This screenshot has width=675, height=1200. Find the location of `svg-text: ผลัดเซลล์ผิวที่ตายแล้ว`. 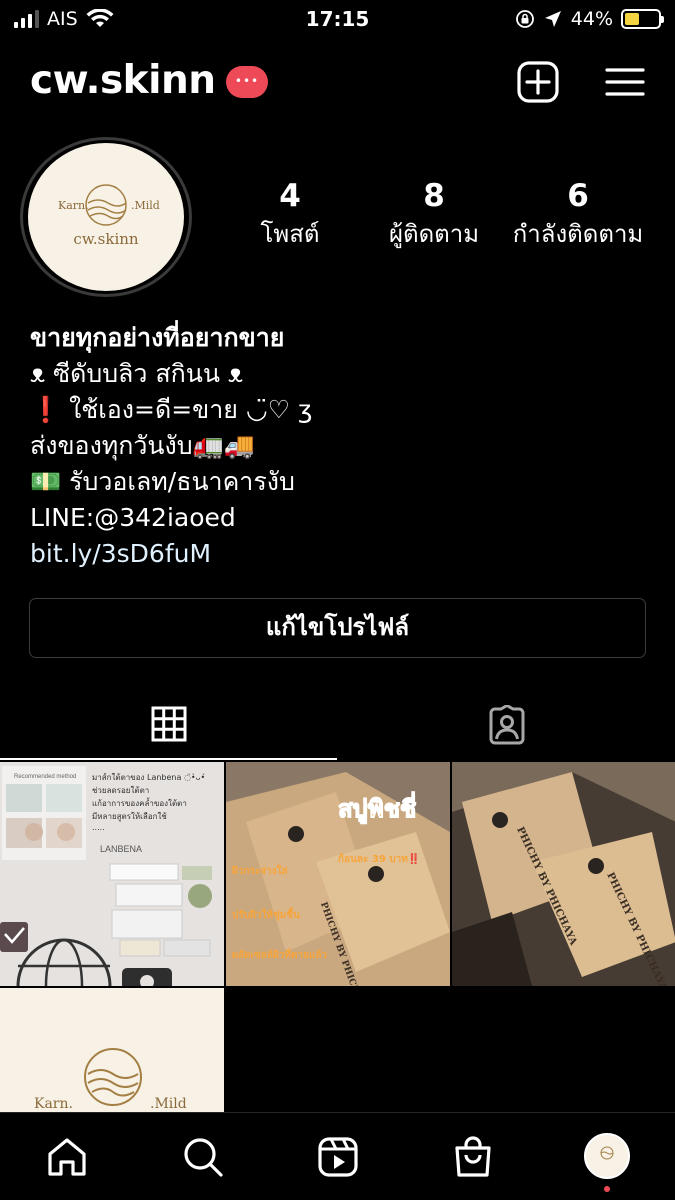

svg-text: ผลัดเซลล์ผิวที่ตายแล้ว is located at coordinates (280, 954).